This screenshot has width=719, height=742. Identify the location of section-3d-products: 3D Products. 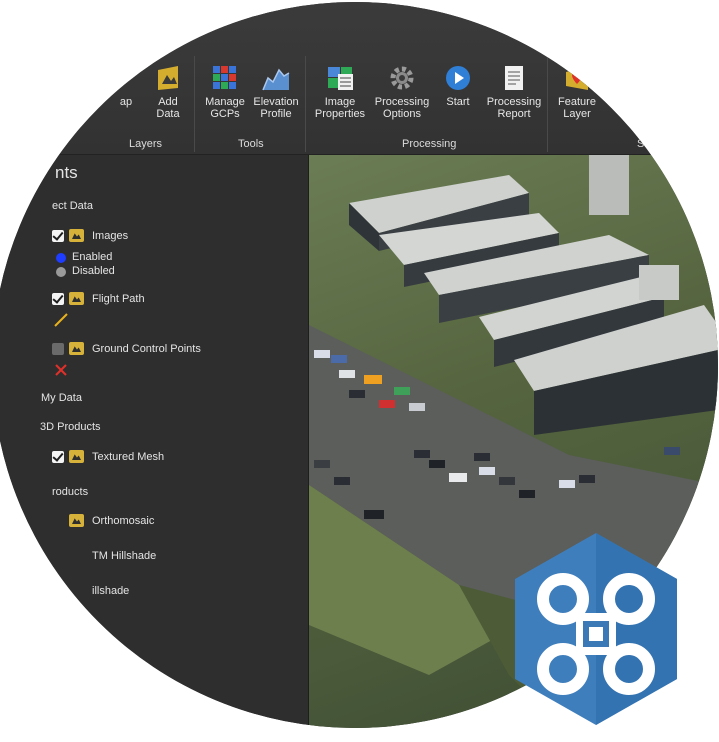
(70, 427).